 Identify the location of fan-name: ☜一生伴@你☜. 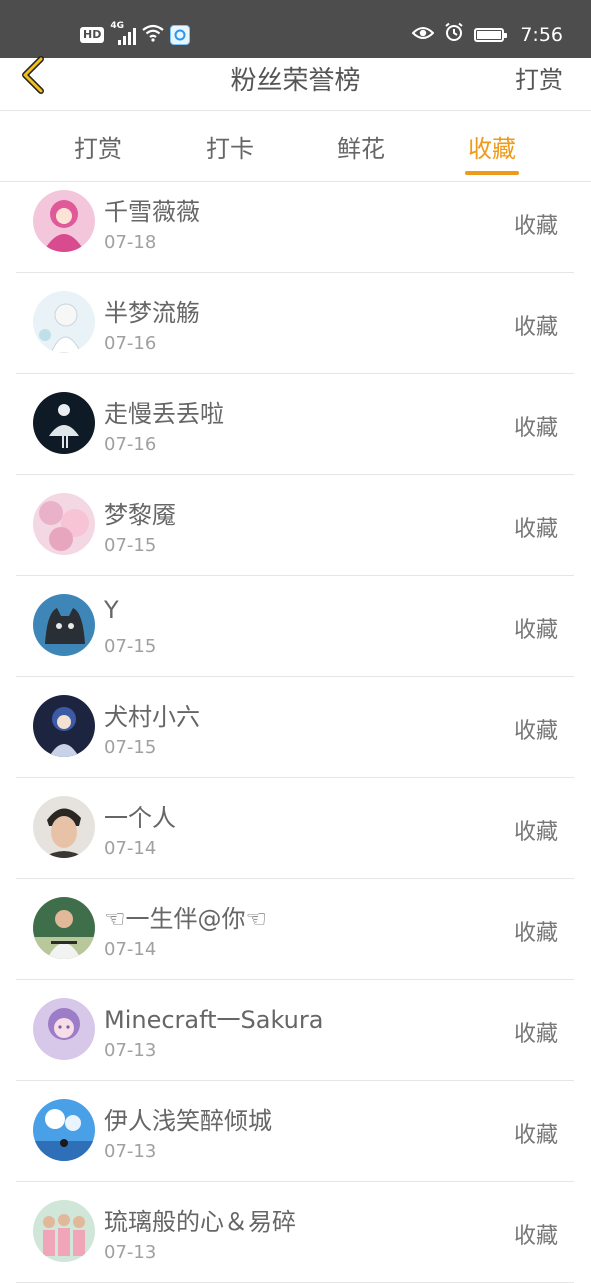
(186, 919).